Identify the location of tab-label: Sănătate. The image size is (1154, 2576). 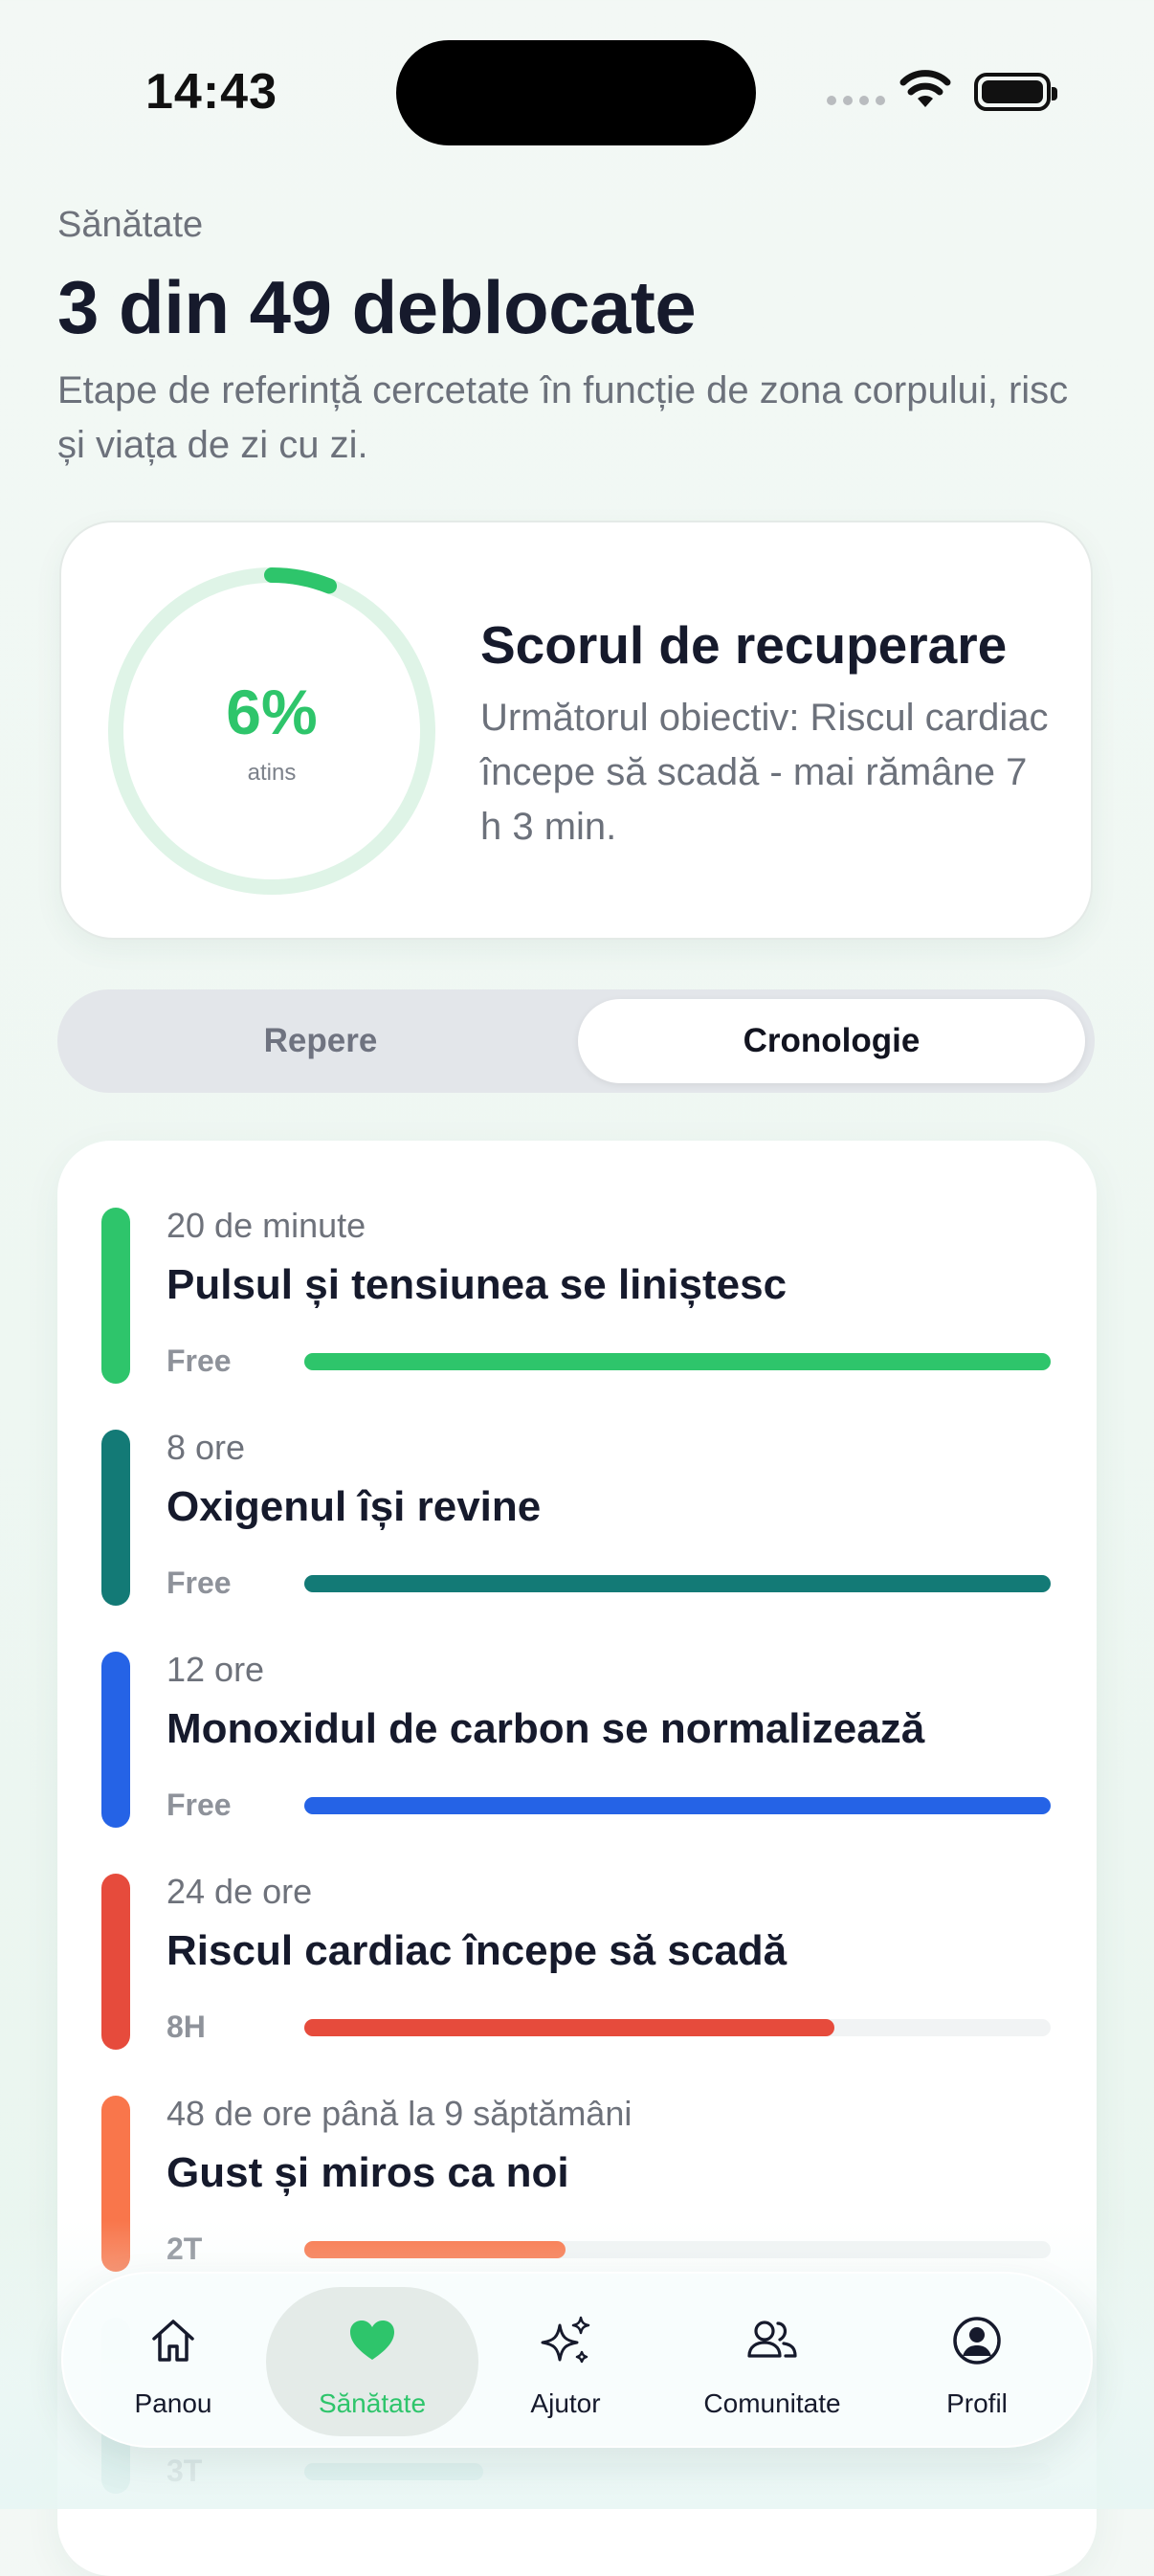
(372, 2403).